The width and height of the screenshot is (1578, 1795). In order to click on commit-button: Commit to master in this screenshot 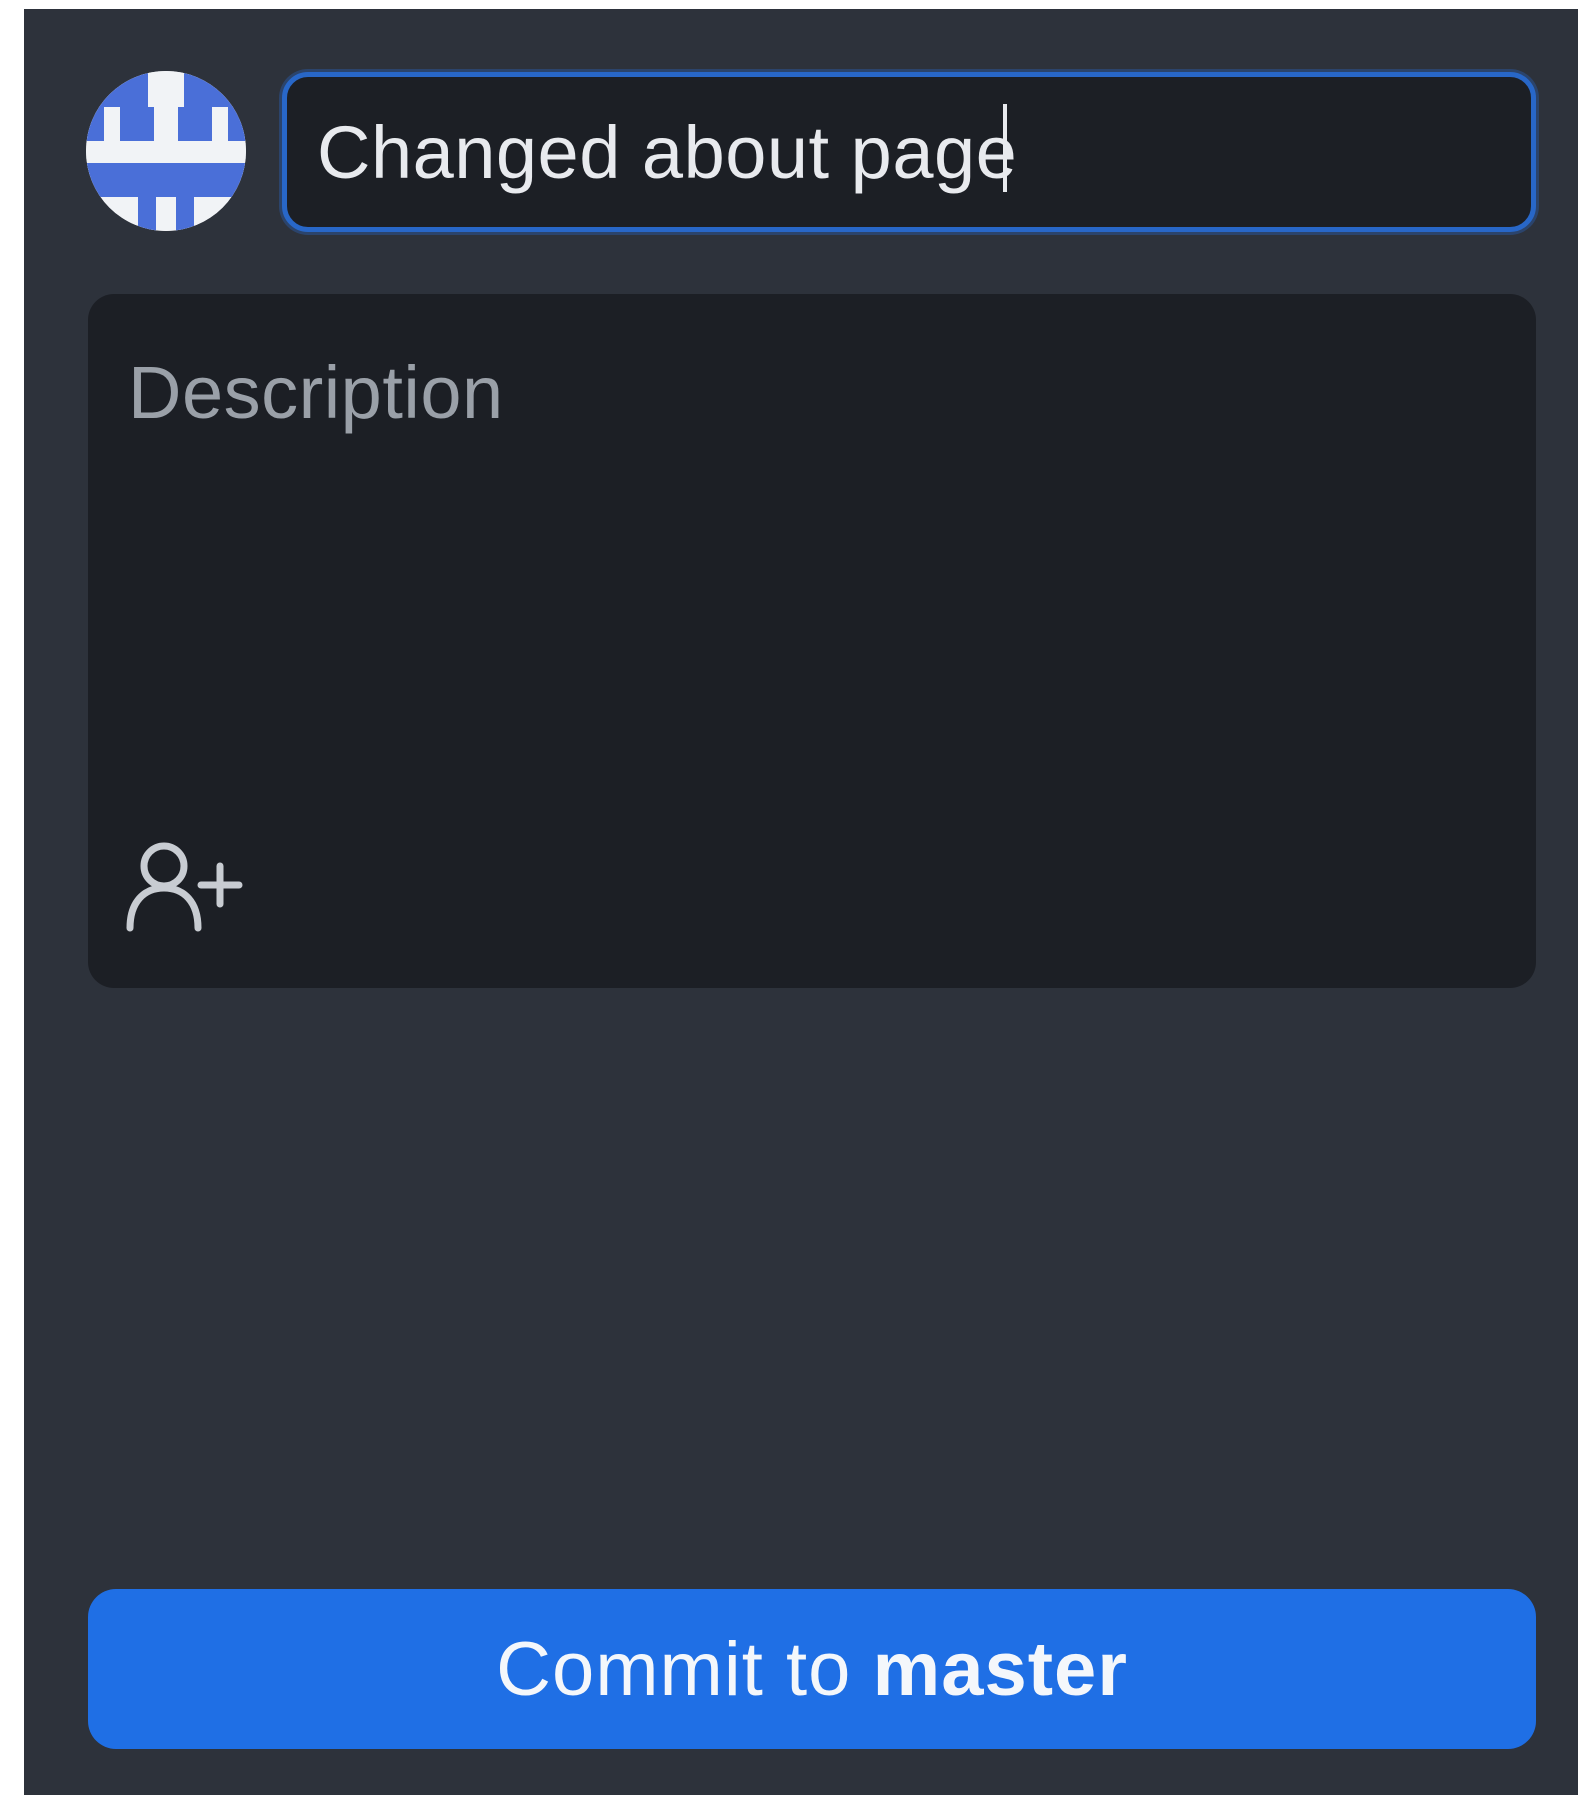, I will do `click(812, 1669)`.